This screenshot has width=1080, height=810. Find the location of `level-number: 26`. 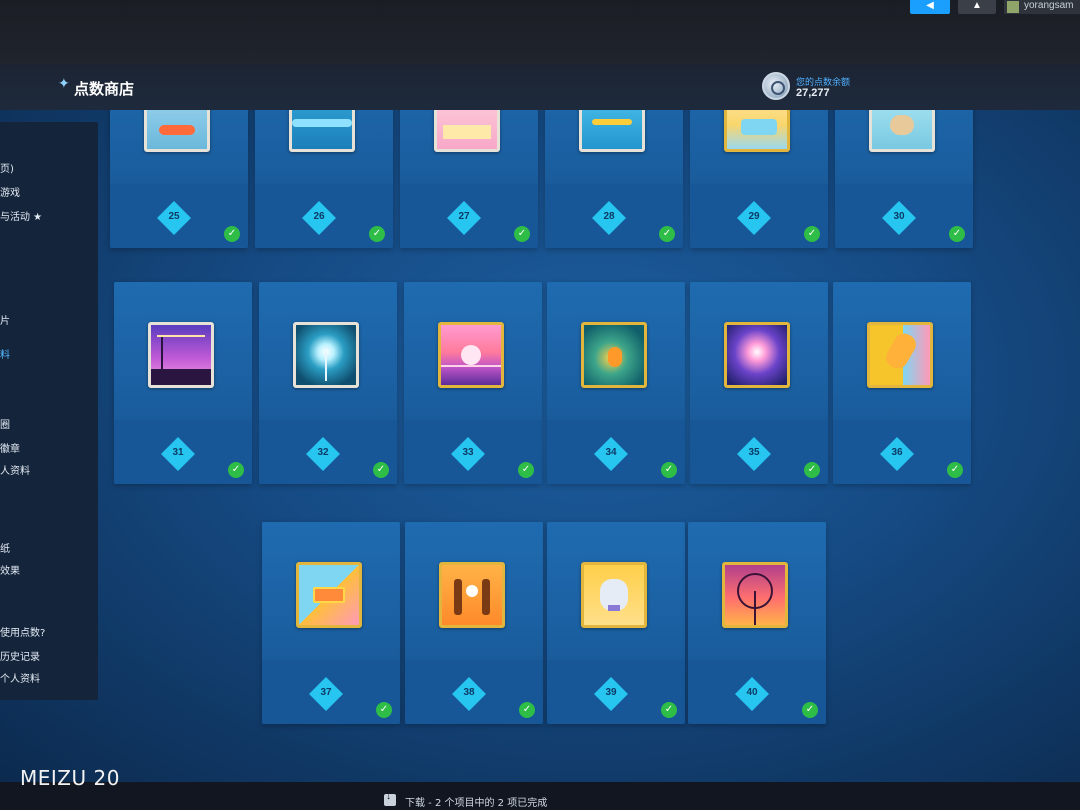

level-number: 26 is located at coordinates (319, 216).